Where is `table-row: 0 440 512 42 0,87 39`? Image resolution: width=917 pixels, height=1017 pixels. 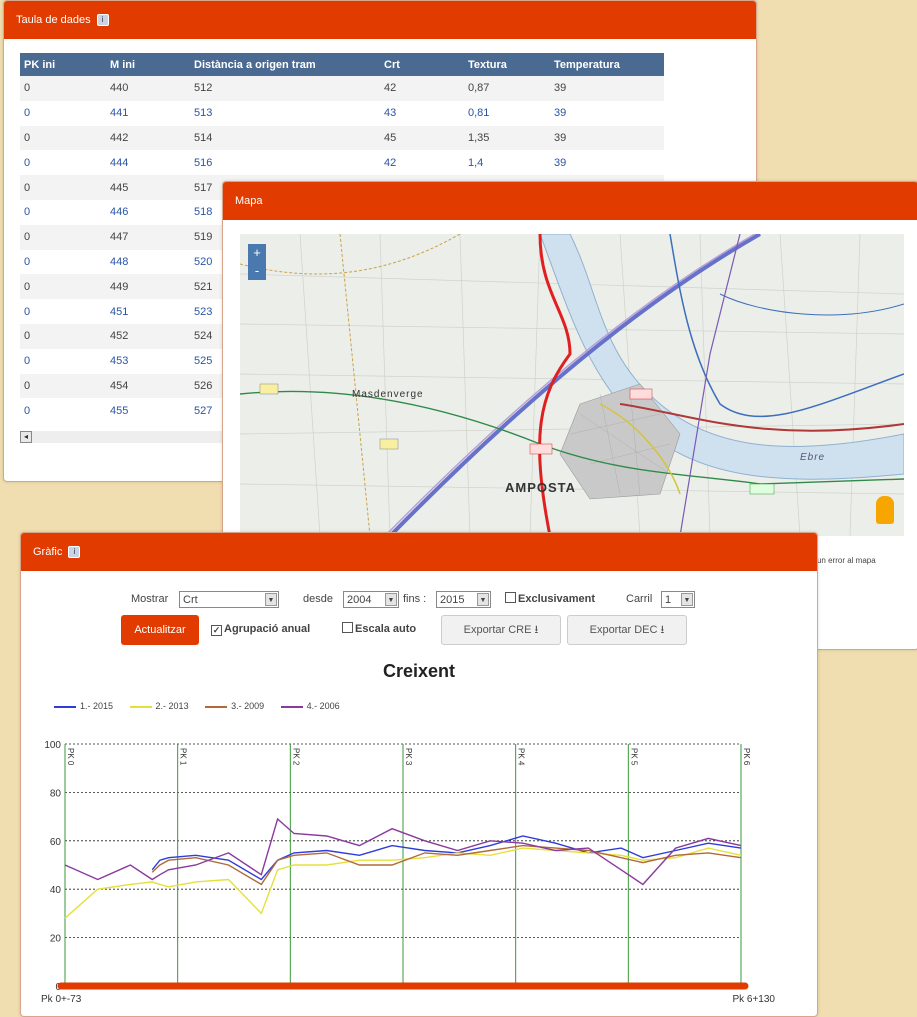
table-row: 0 440 512 42 0,87 39 is located at coordinates (342, 88).